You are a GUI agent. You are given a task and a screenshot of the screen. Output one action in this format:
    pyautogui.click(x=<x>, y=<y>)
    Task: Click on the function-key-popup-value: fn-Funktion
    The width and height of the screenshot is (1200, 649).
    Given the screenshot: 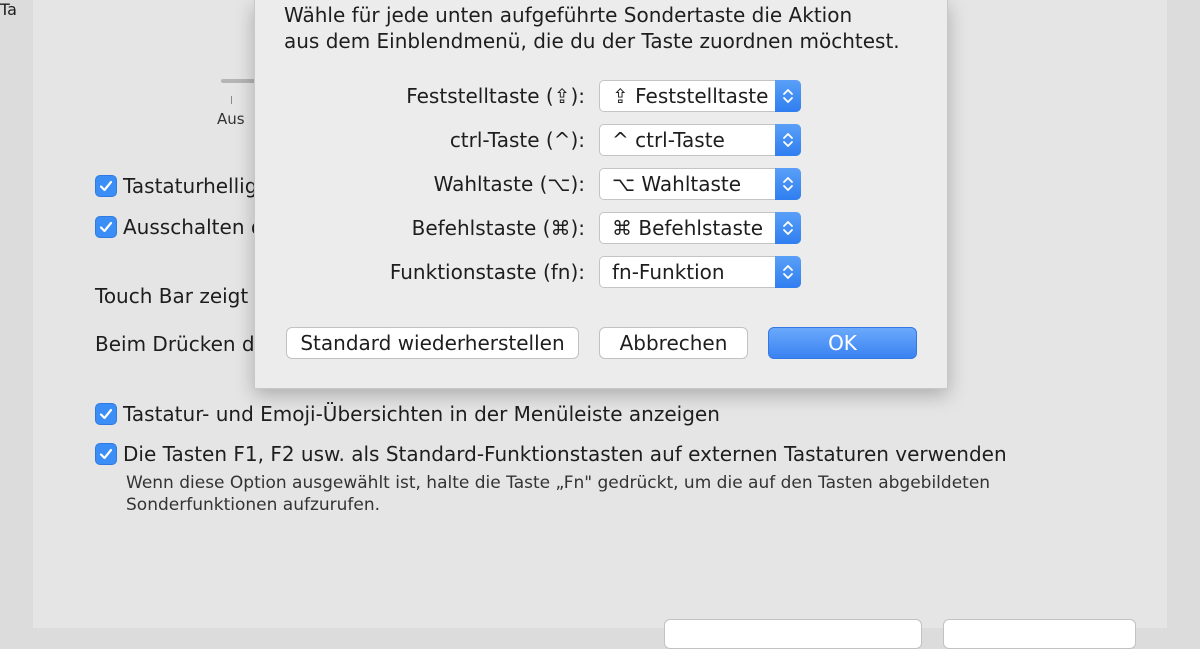 What is the action you would take?
    pyautogui.click(x=668, y=272)
    